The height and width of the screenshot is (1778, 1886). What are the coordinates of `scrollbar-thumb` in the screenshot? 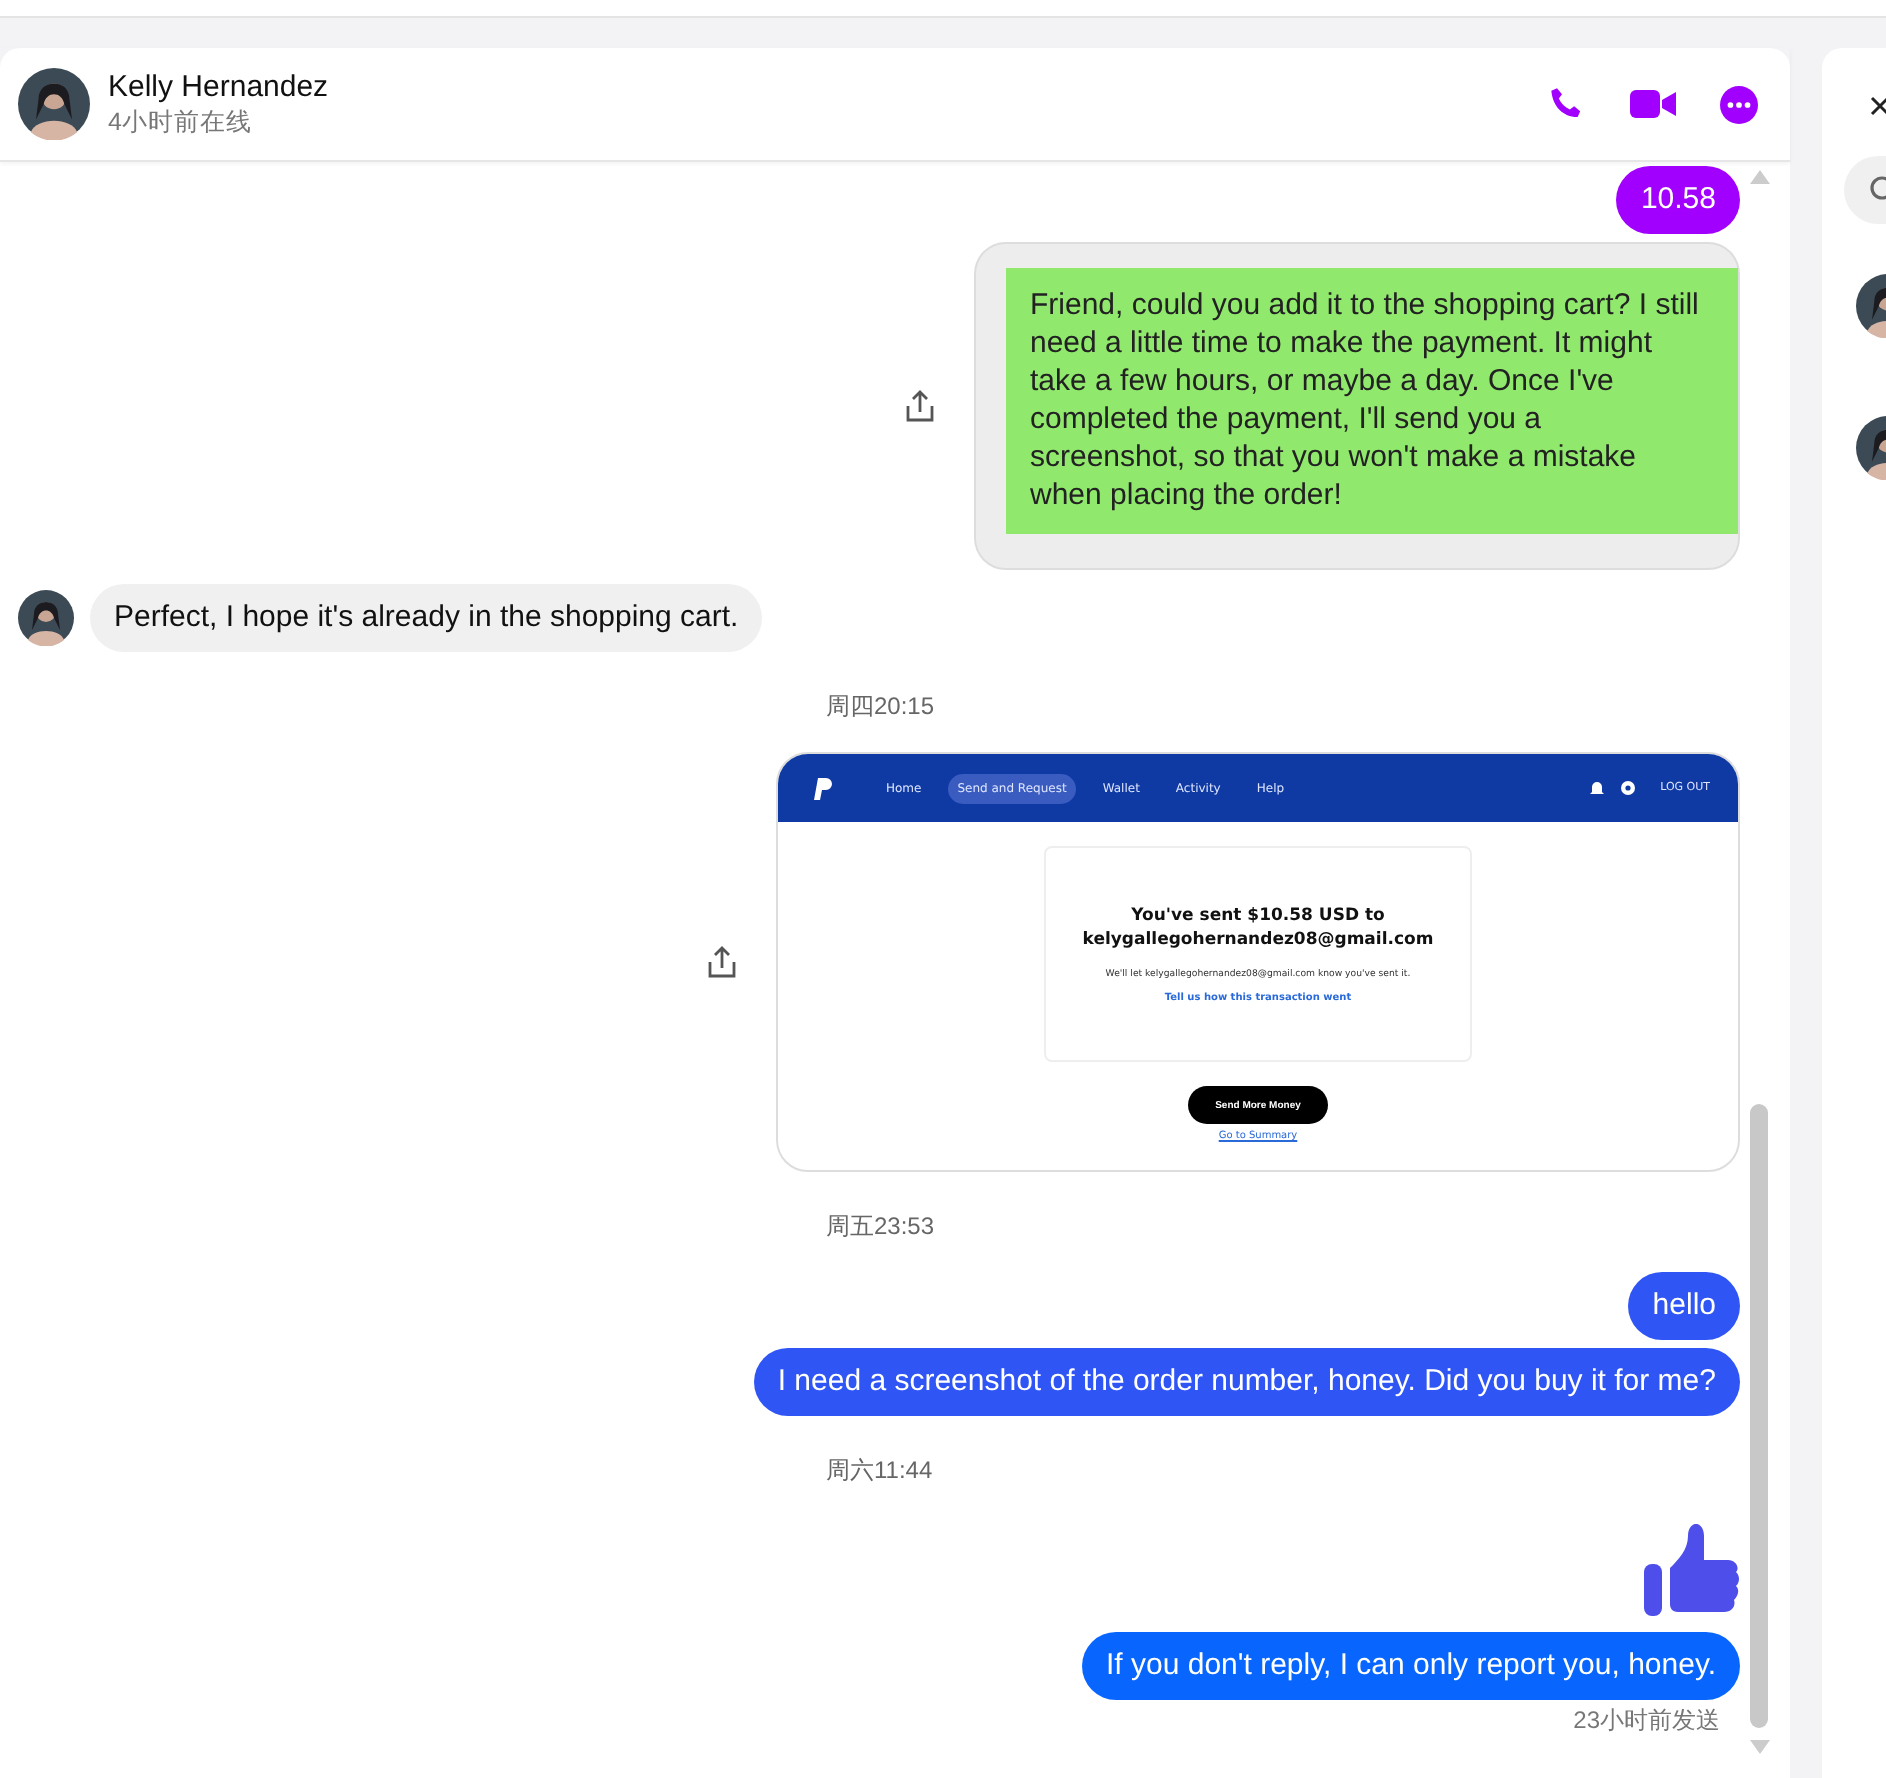 It's located at (1759, 1416).